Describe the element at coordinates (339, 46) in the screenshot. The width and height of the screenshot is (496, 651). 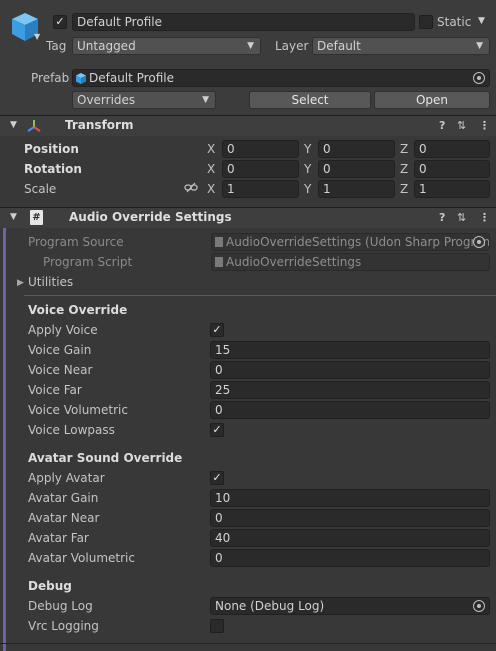
I see `layer-value: Default` at that location.